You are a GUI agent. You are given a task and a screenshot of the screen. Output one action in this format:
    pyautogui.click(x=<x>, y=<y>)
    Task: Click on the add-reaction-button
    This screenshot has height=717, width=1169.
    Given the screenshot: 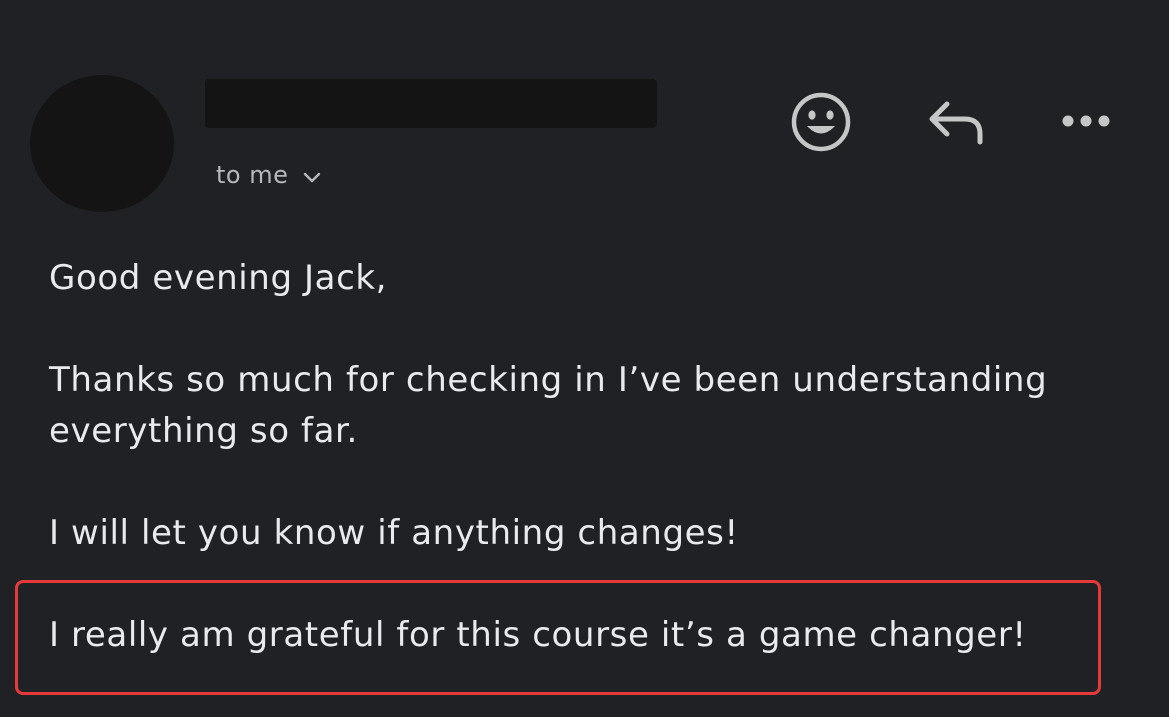 What is the action you would take?
    pyautogui.click(x=821, y=122)
    